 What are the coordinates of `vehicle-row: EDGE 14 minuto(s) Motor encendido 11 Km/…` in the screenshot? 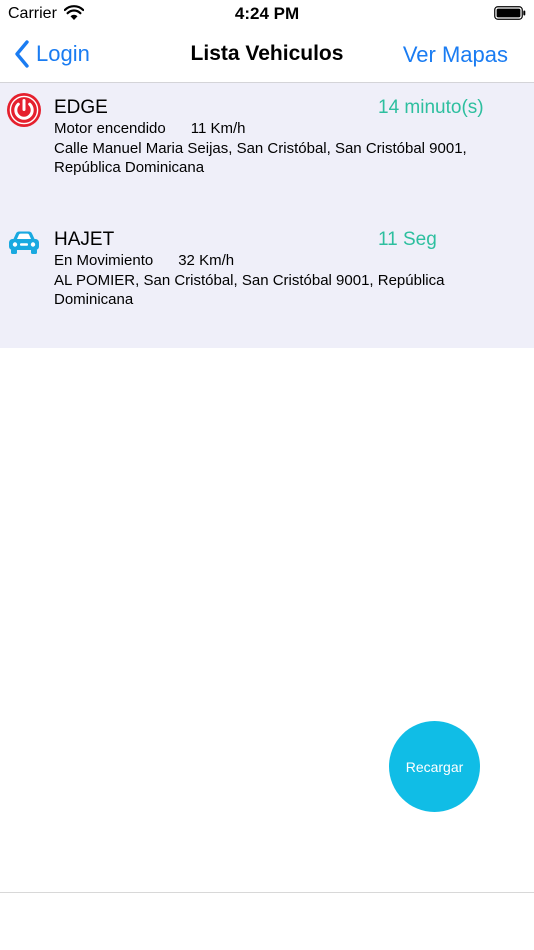 It's located at (267, 149).